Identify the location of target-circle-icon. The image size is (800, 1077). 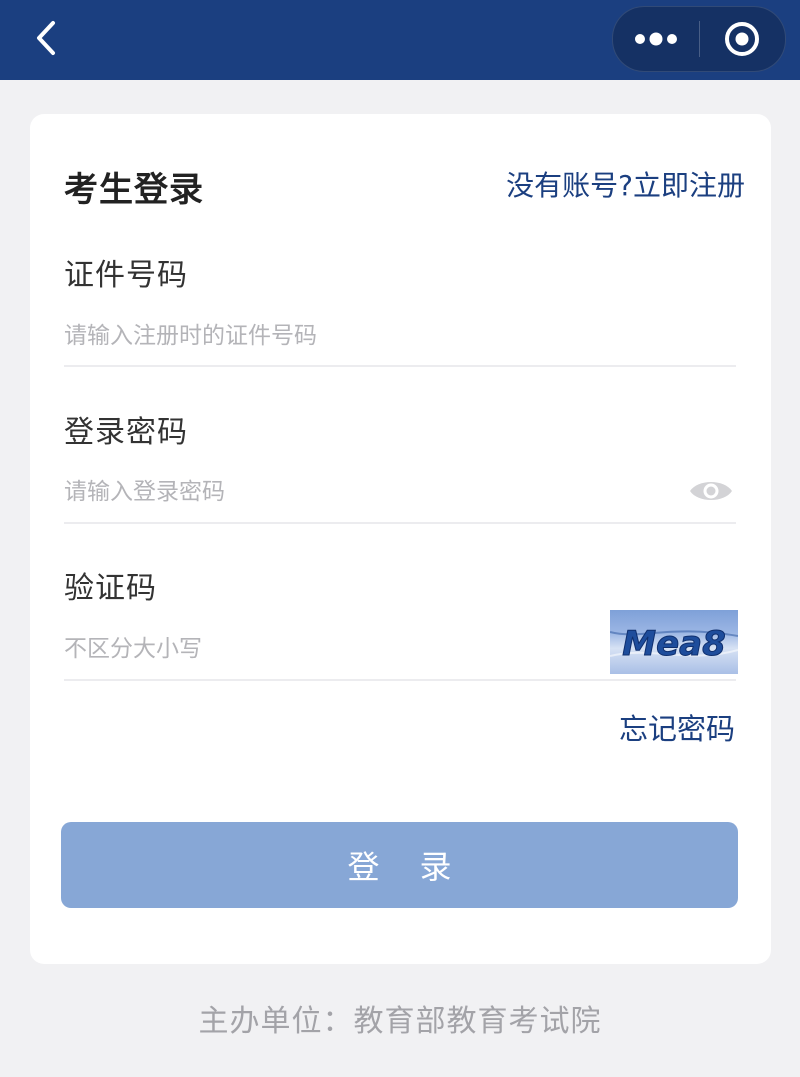
(742, 39).